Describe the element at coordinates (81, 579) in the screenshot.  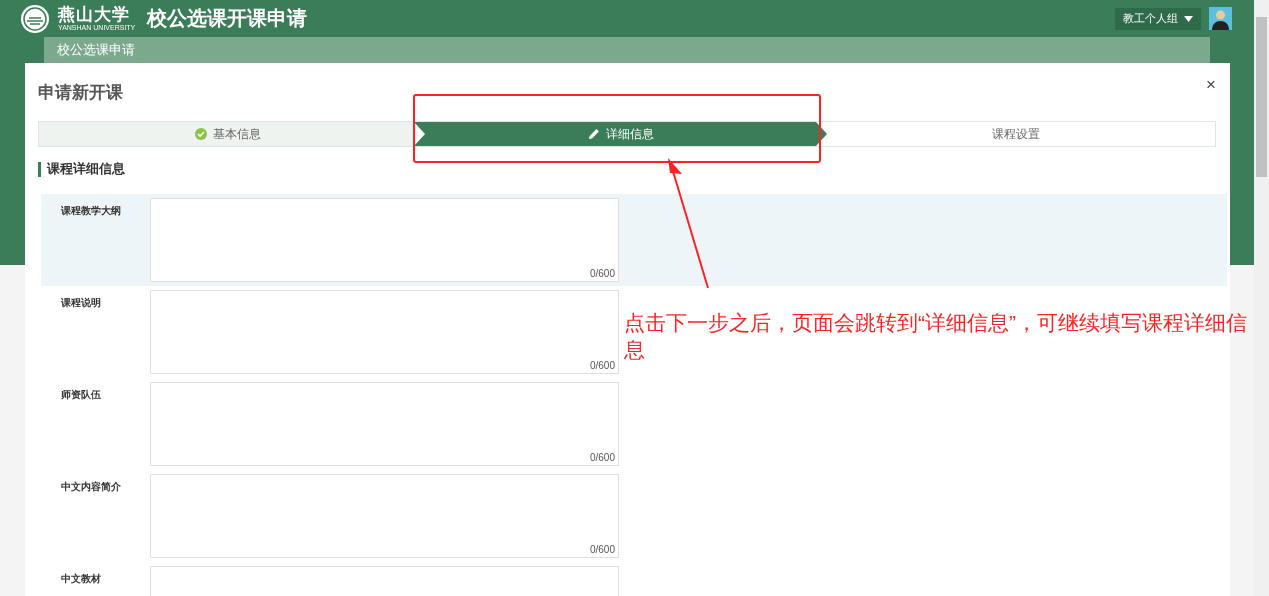
I see `field-label: 中文教材` at that location.